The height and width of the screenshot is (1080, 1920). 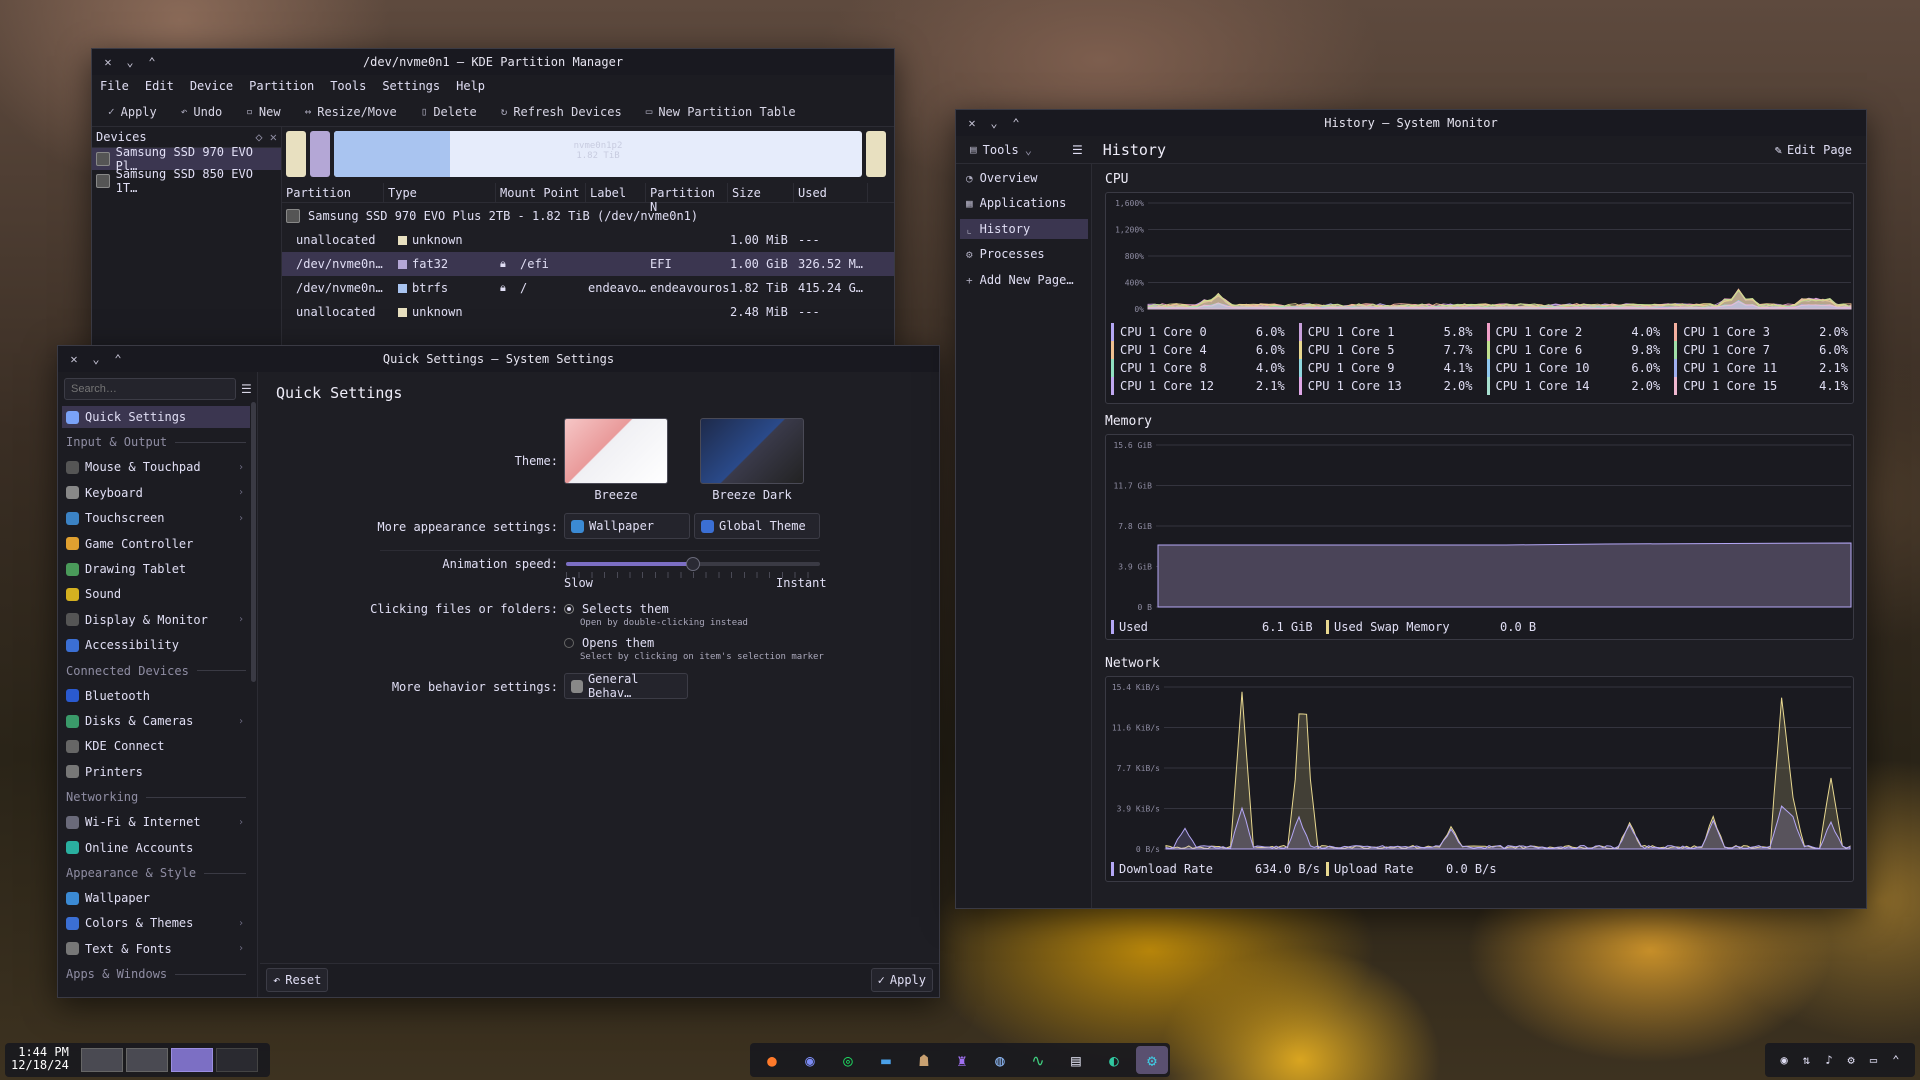 What do you see at coordinates (156, 493) in the screenshot?
I see `sidebar-item-keyboard: Keyboard ›` at bounding box center [156, 493].